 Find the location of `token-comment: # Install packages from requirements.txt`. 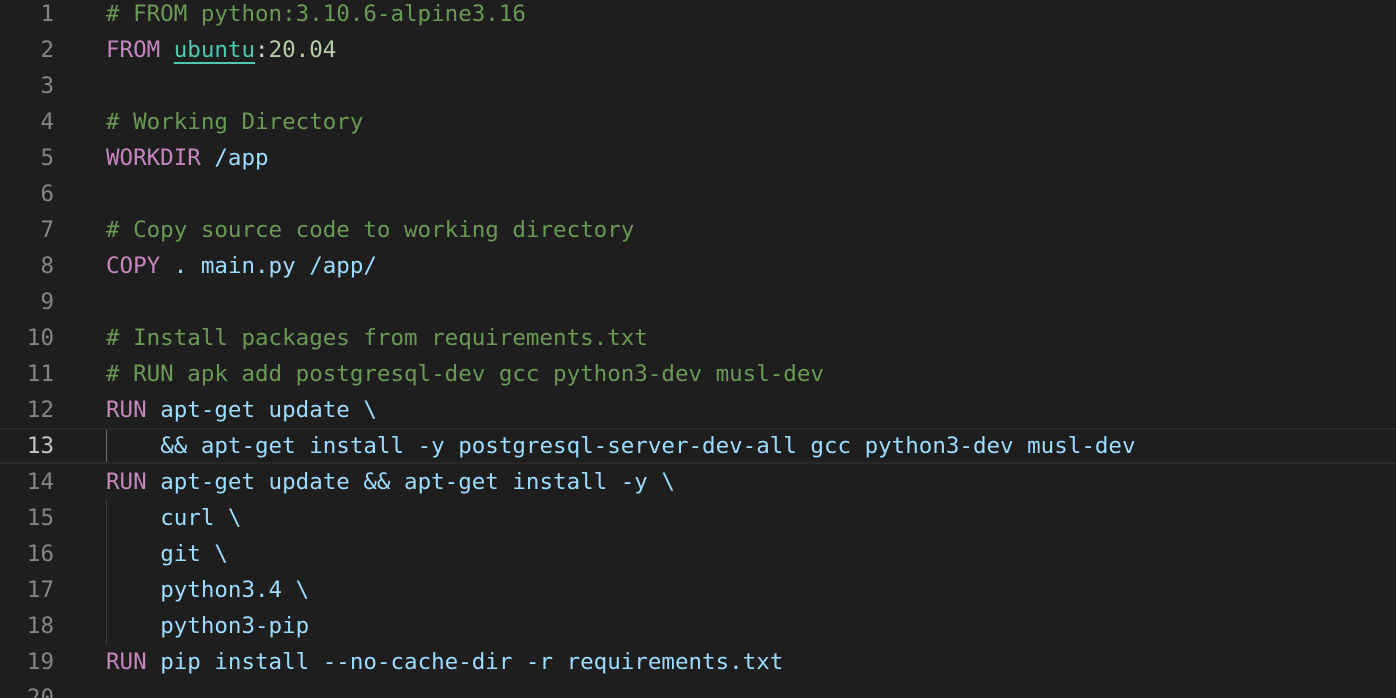

token-comment: # Install packages from requirements.txt is located at coordinates (377, 338).